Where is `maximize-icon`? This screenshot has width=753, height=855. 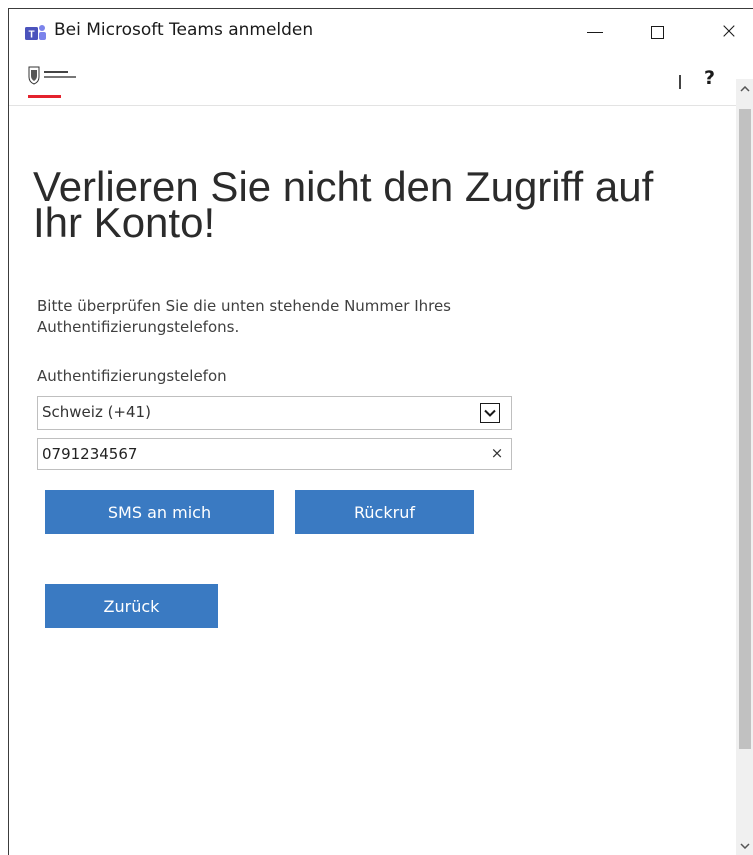
maximize-icon is located at coordinates (657, 32).